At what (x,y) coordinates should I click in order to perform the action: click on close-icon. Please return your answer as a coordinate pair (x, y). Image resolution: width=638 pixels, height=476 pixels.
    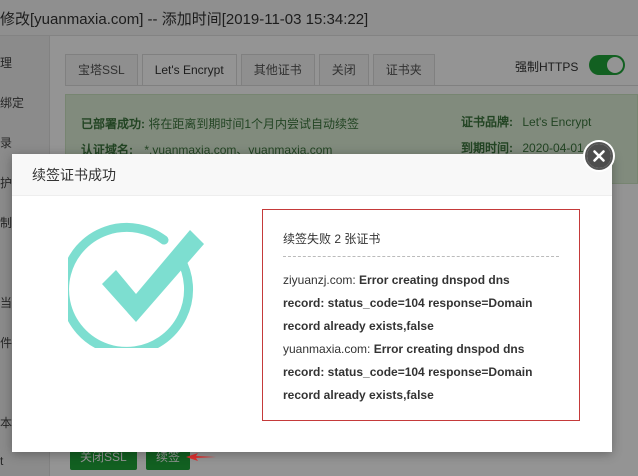
    Looking at the image, I should click on (599, 156).